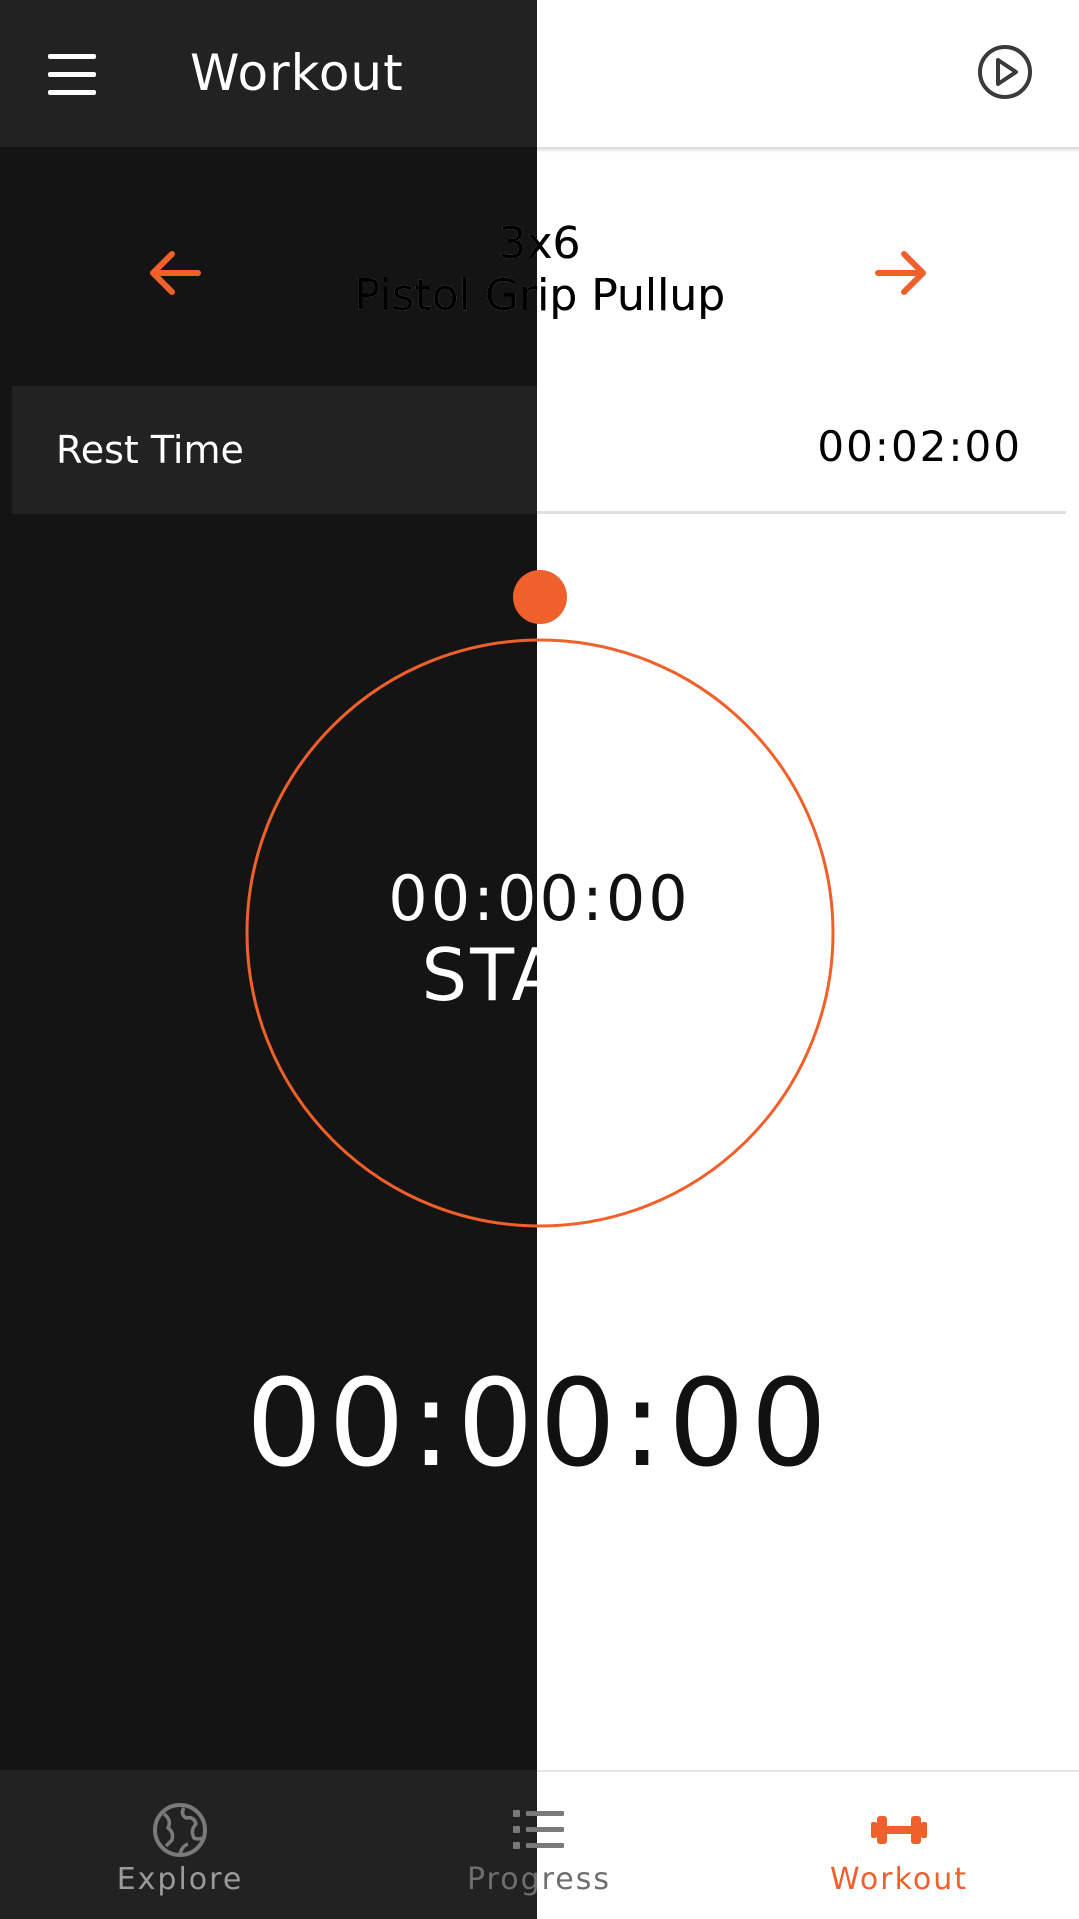 This screenshot has height=1919, width=1079. I want to click on progress-knob, so click(540, 597).